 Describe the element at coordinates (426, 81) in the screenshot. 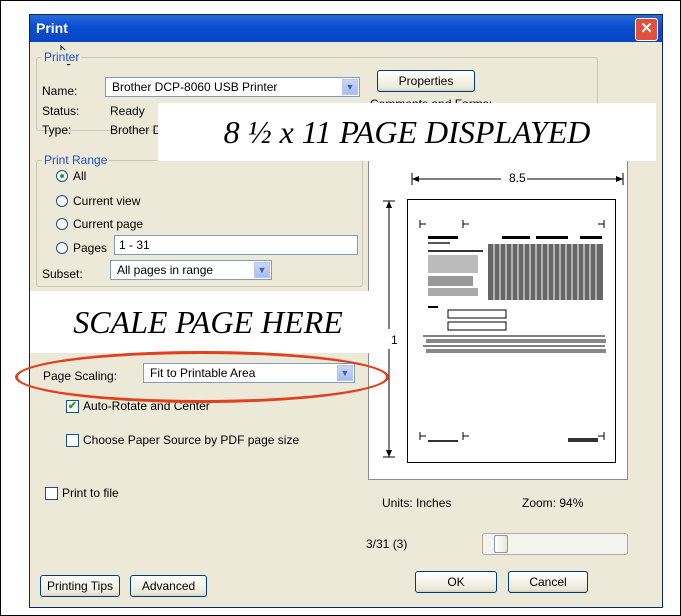

I see `properties-button: Properties` at that location.